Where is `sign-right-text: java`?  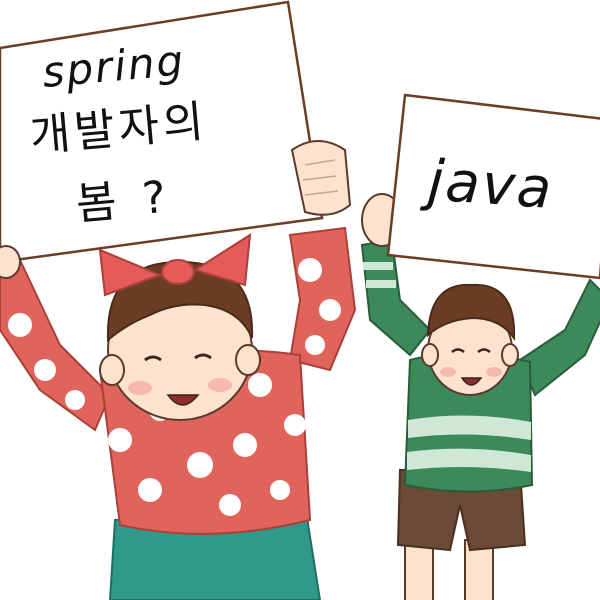
sign-right-text: java is located at coordinates (490, 185).